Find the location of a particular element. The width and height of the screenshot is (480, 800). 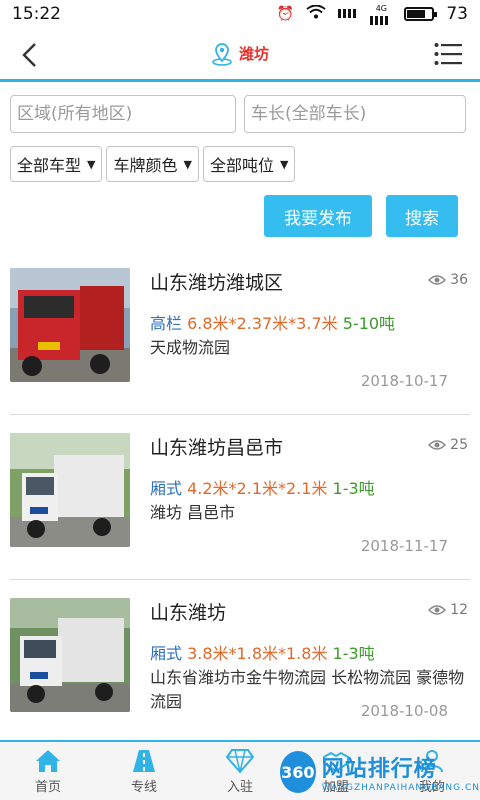

watermark-badge: 360 is located at coordinates (298, 772).